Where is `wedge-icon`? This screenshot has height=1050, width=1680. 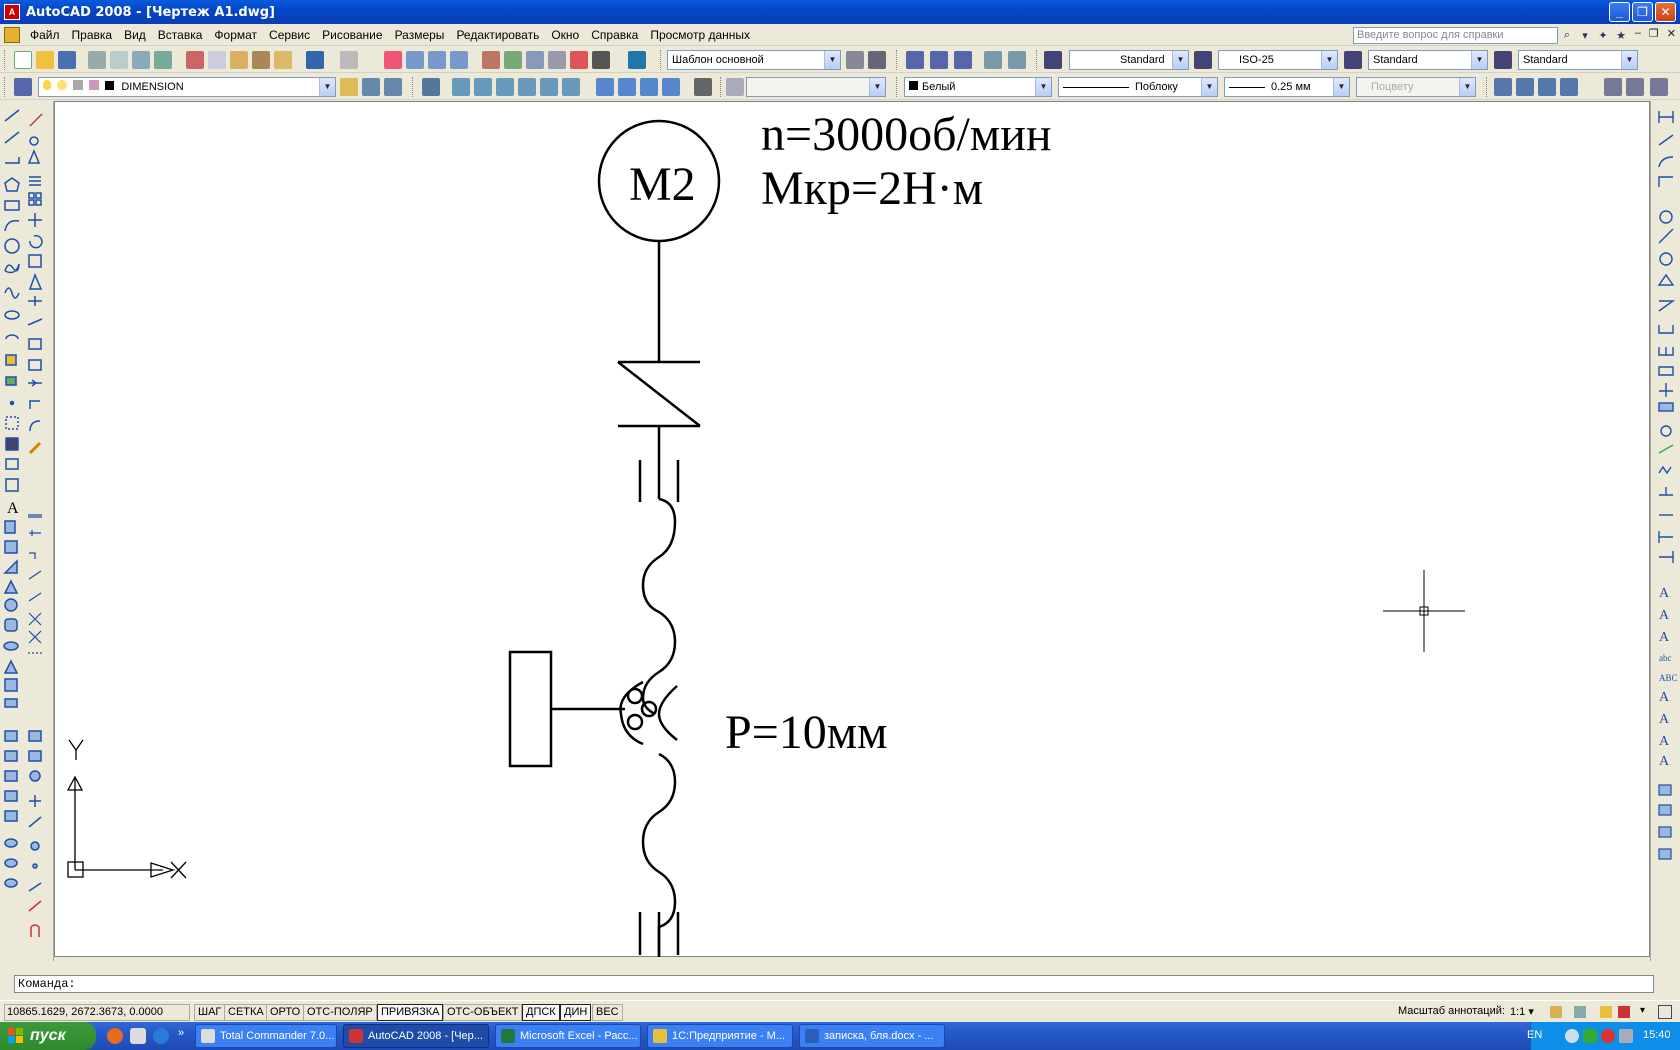 wedge-icon is located at coordinates (10, 566).